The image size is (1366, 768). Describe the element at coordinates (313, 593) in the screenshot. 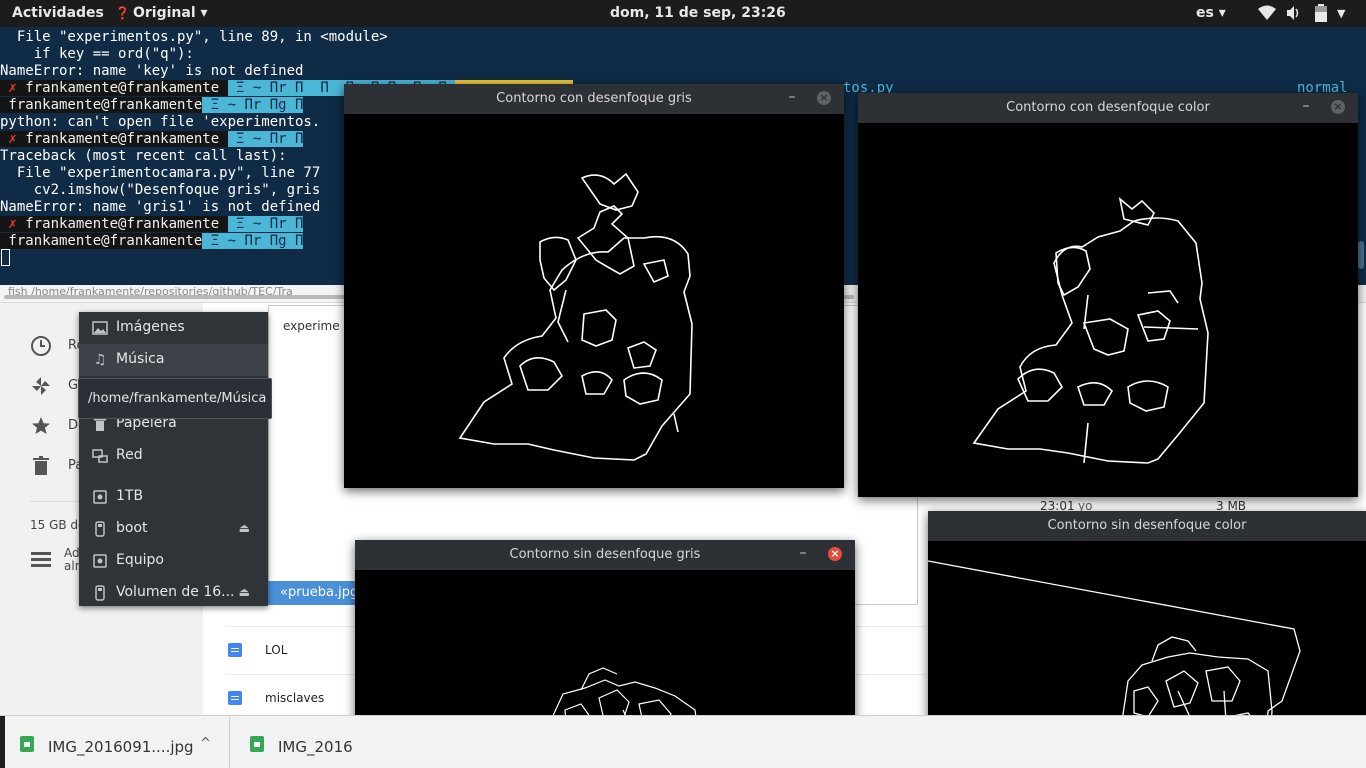

I see `selected-file: «prueba.jpg` at that location.